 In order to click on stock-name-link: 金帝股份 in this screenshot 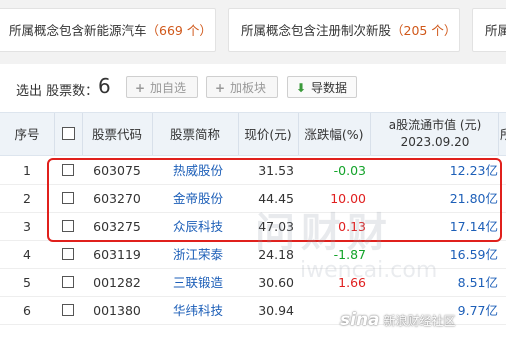, I will do `click(198, 199)`.